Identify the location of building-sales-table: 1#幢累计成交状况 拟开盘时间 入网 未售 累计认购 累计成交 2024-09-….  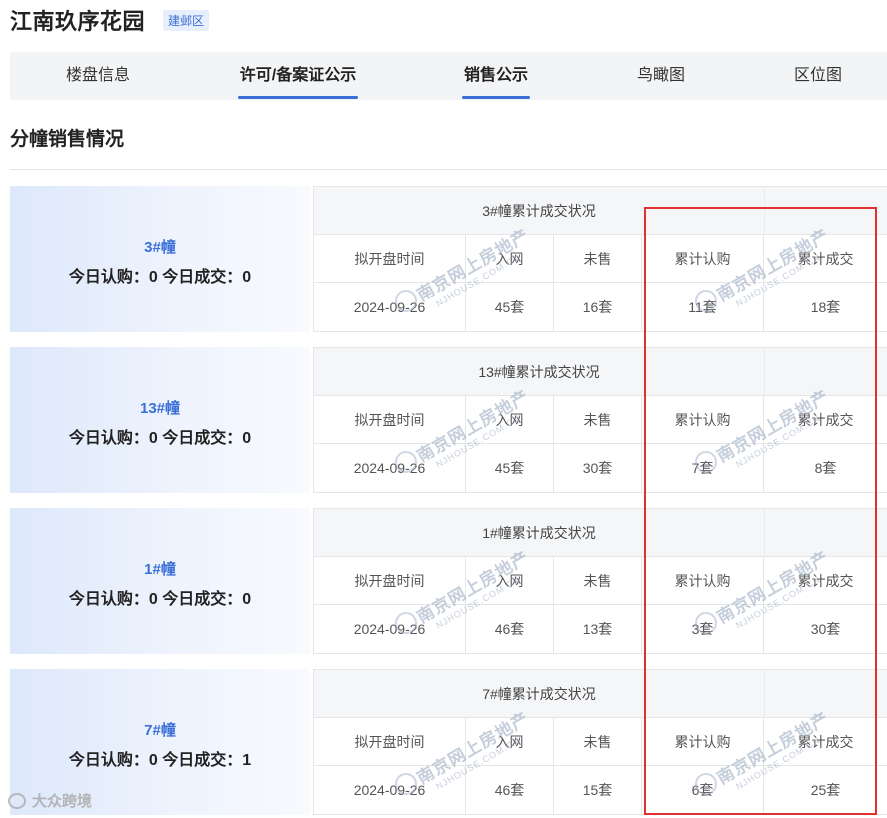
(600, 581).